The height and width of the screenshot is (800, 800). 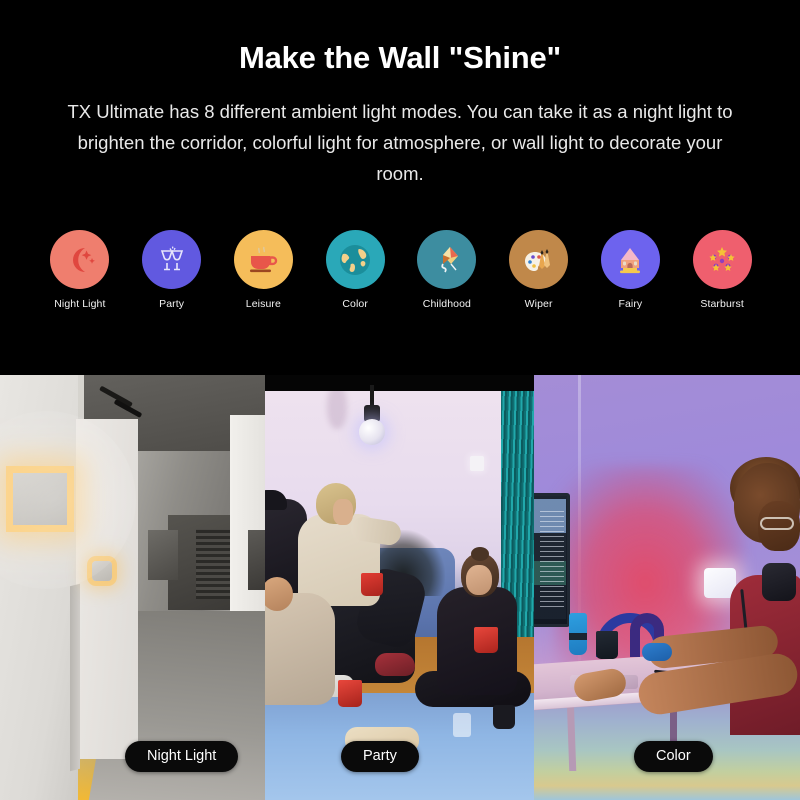 I want to click on paint-palette-icon, so click(x=539, y=260).